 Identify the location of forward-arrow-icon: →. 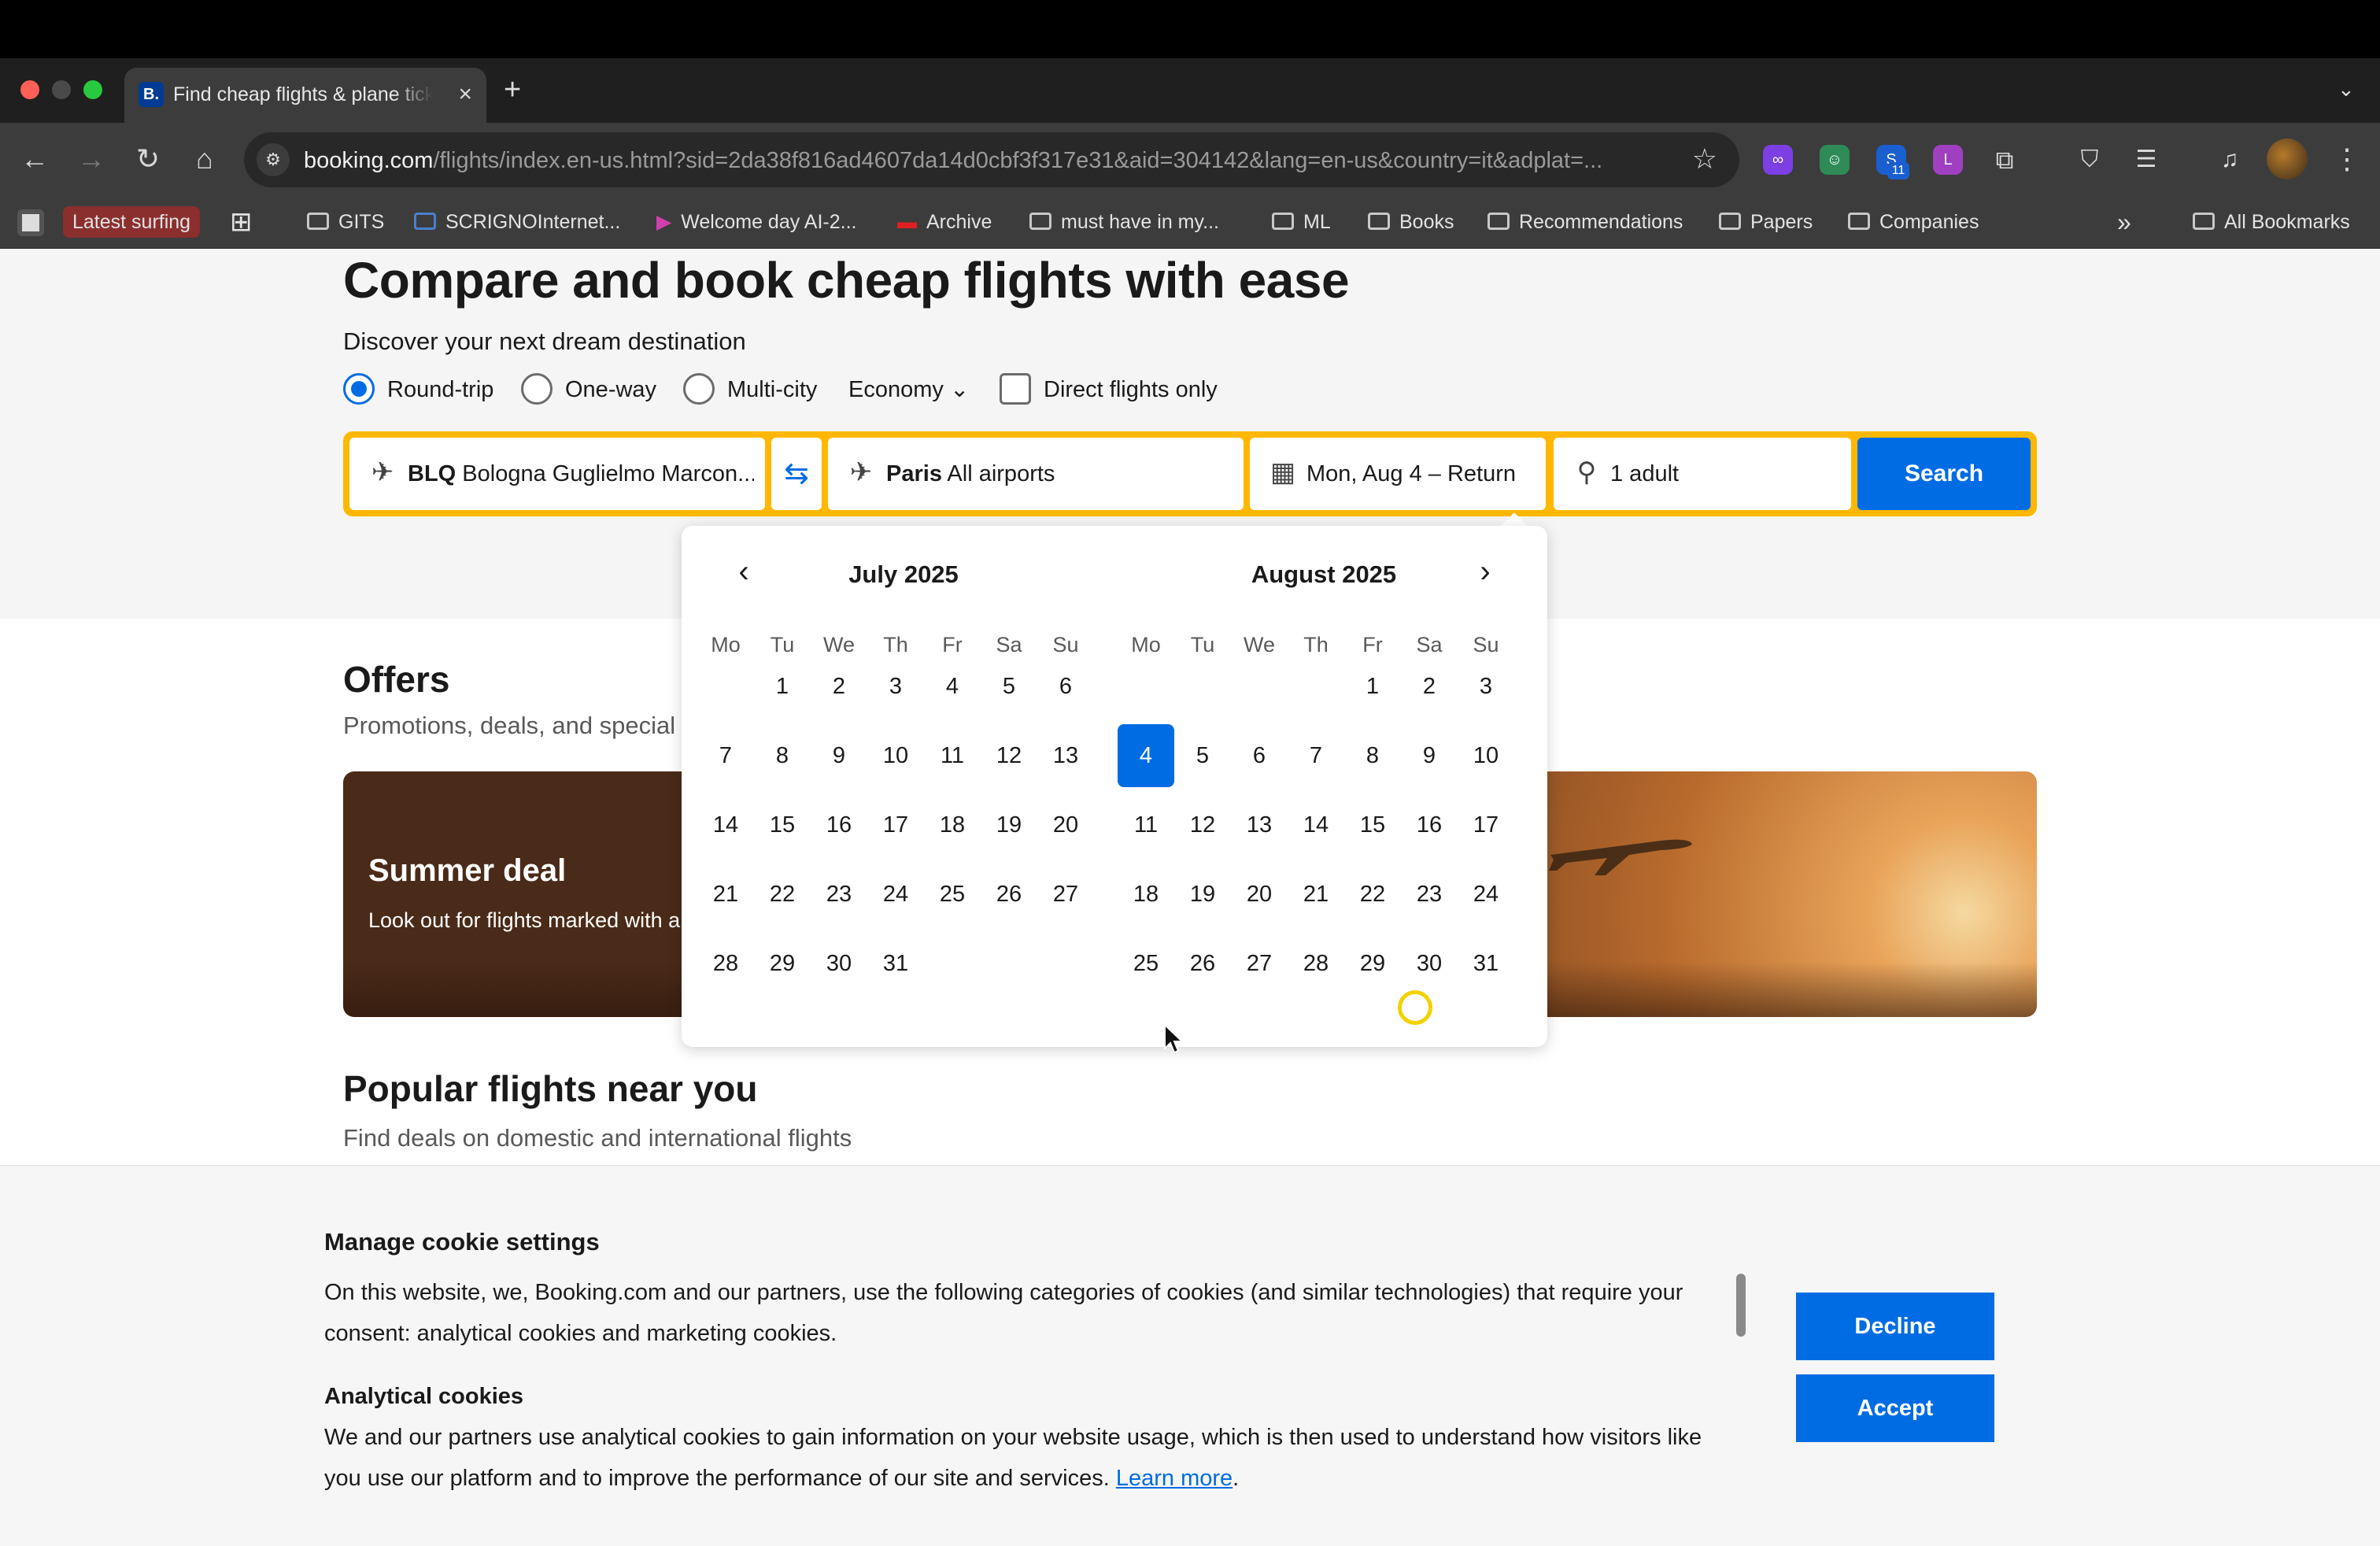
(91, 159).